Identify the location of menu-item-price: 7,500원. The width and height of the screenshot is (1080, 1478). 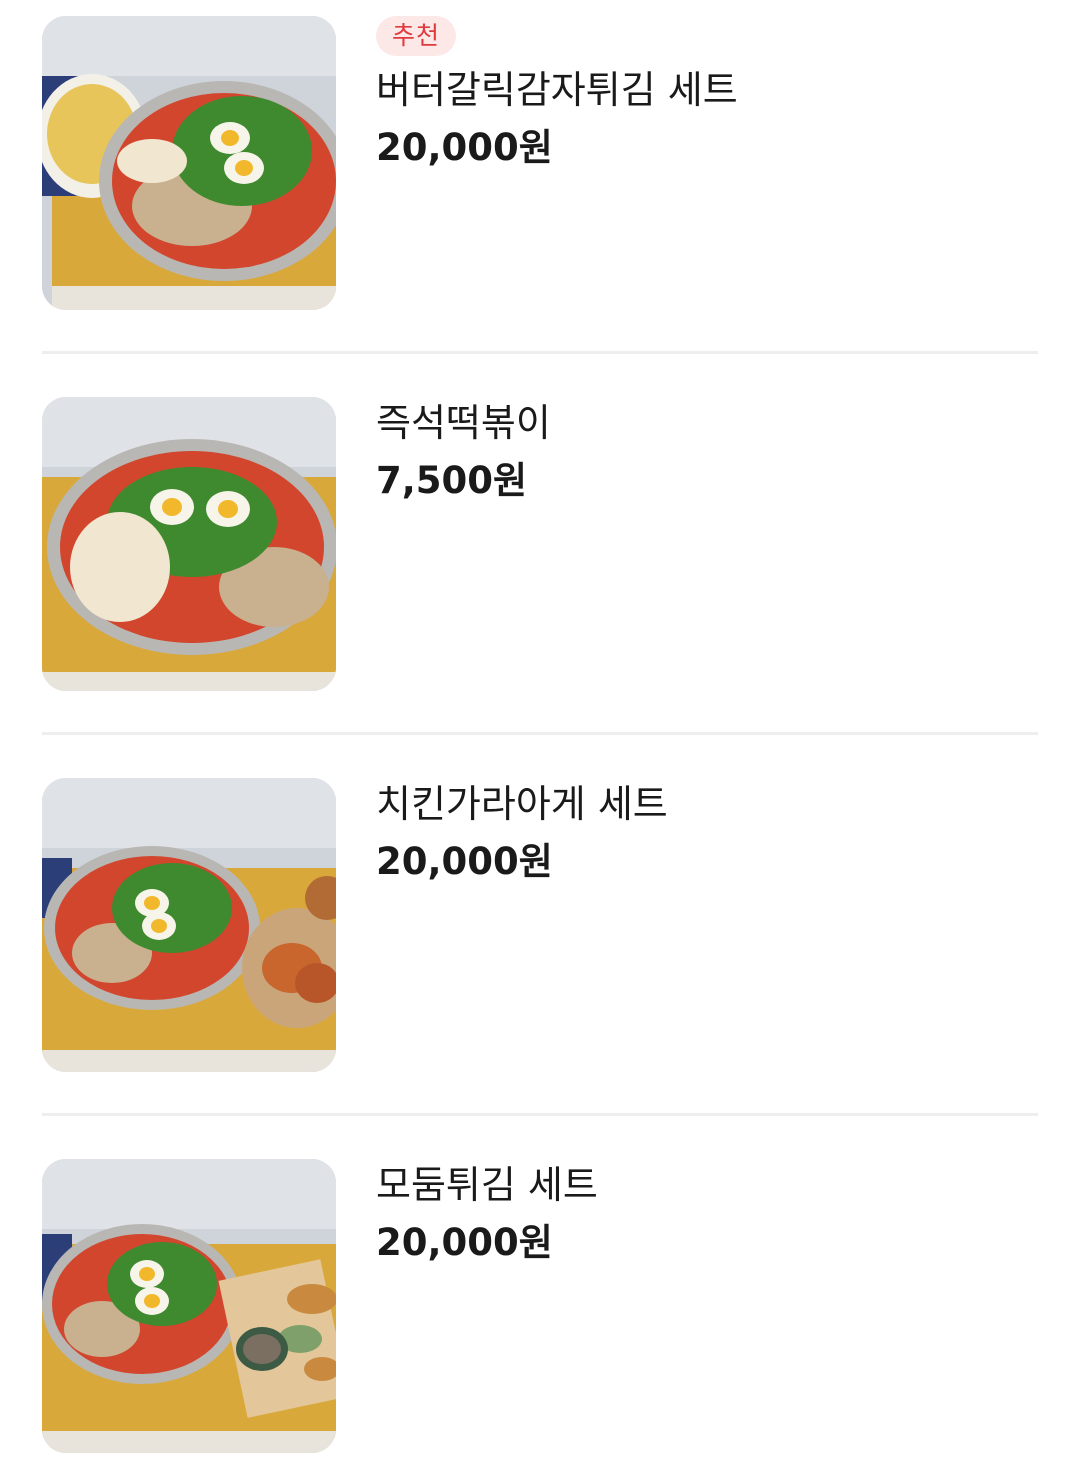
(452, 480).